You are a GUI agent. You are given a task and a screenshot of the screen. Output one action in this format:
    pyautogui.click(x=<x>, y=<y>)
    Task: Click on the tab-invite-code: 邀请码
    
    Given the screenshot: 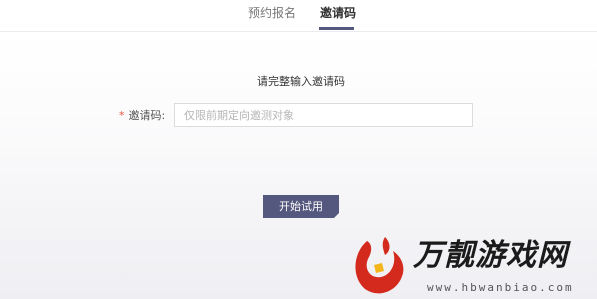 What is the action you would take?
    pyautogui.click(x=338, y=13)
    